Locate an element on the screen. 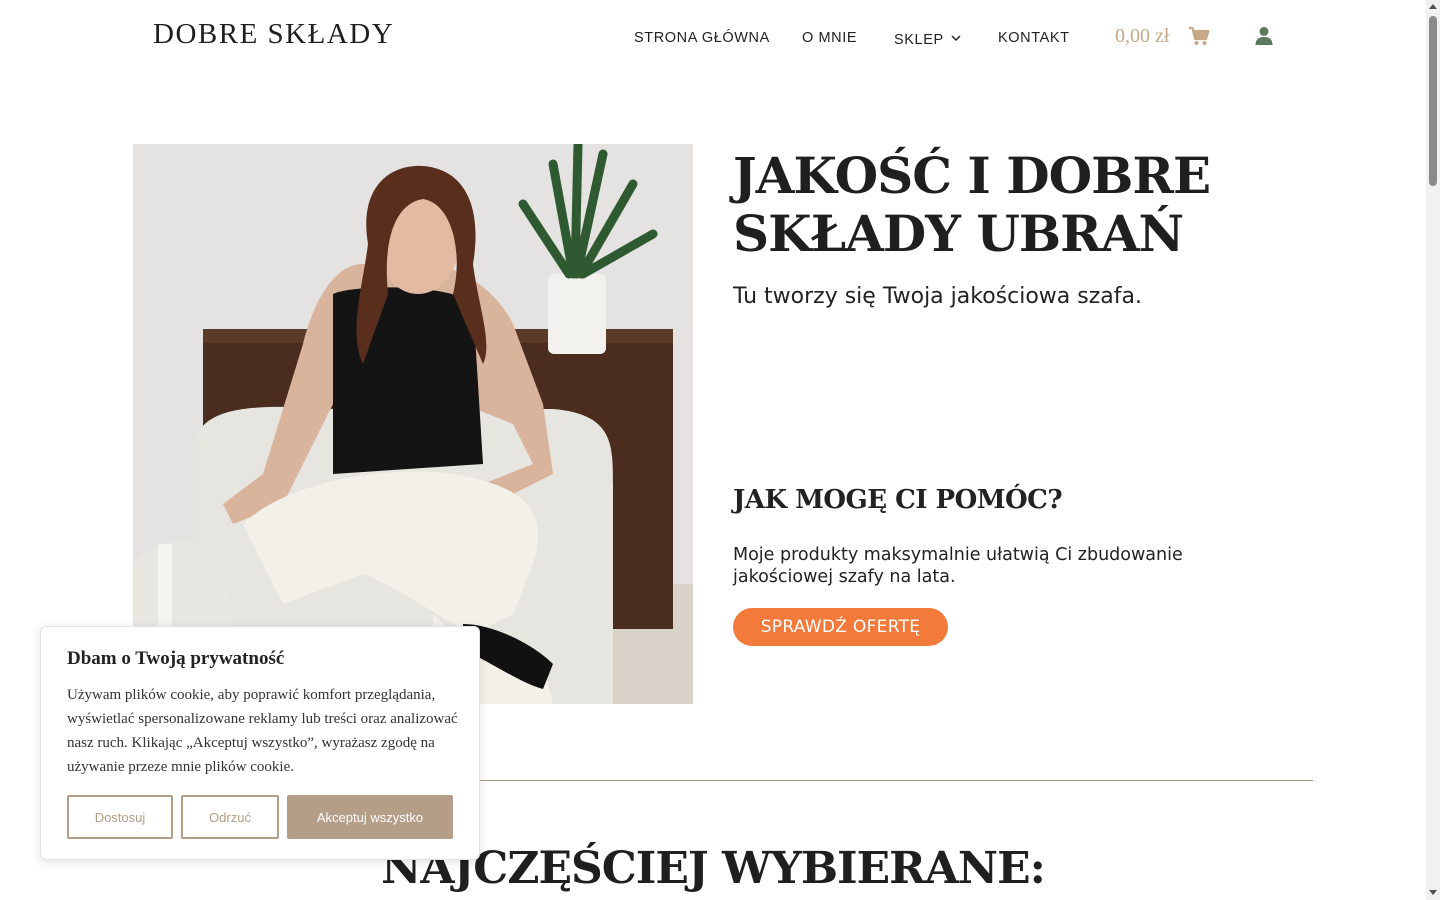  help-heading: JAK MOGĘ CI POMÓC? is located at coordinates (898, 500).